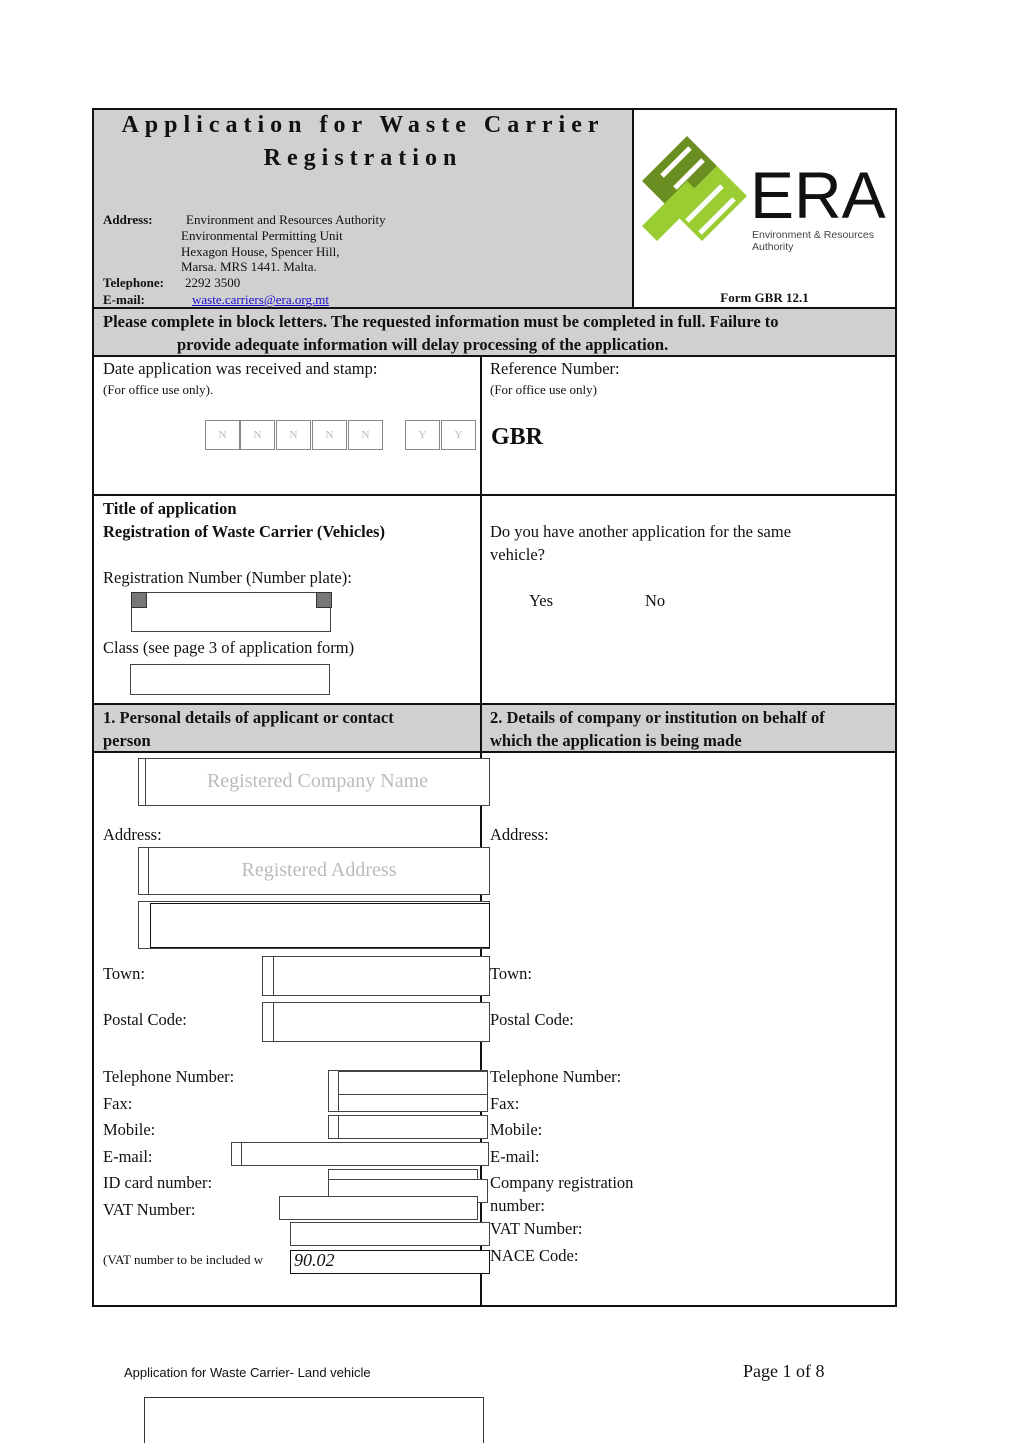 This screenshot has width=1020, height=1443. I want to click on fax-input, so click(413, 1103).